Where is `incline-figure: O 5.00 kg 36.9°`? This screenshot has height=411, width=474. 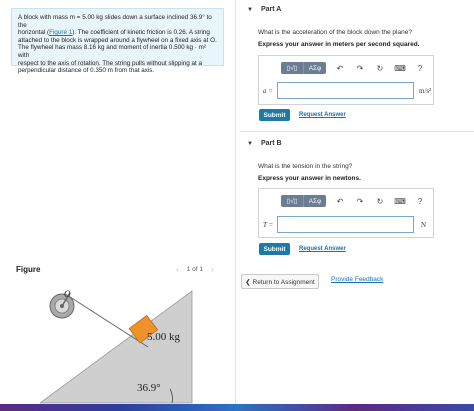
incline-figure: O 5.00 kg 36.9° is located at coordinates (116, 346).